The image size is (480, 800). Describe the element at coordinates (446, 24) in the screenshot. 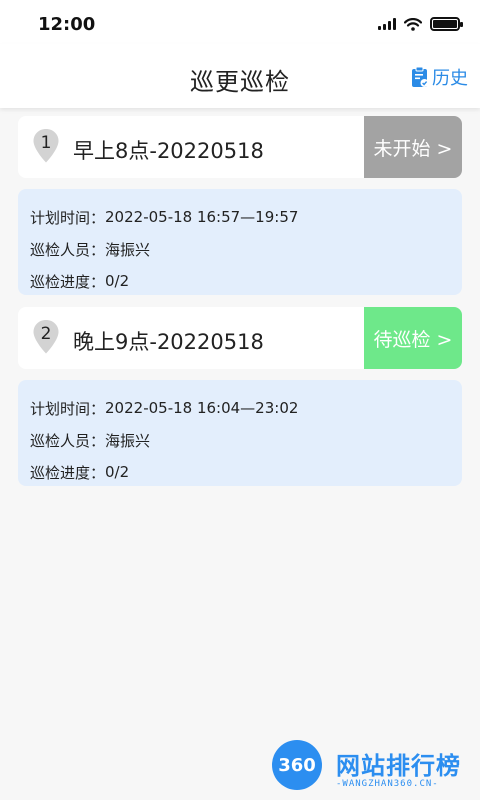

I see `battery-icon` at that location.